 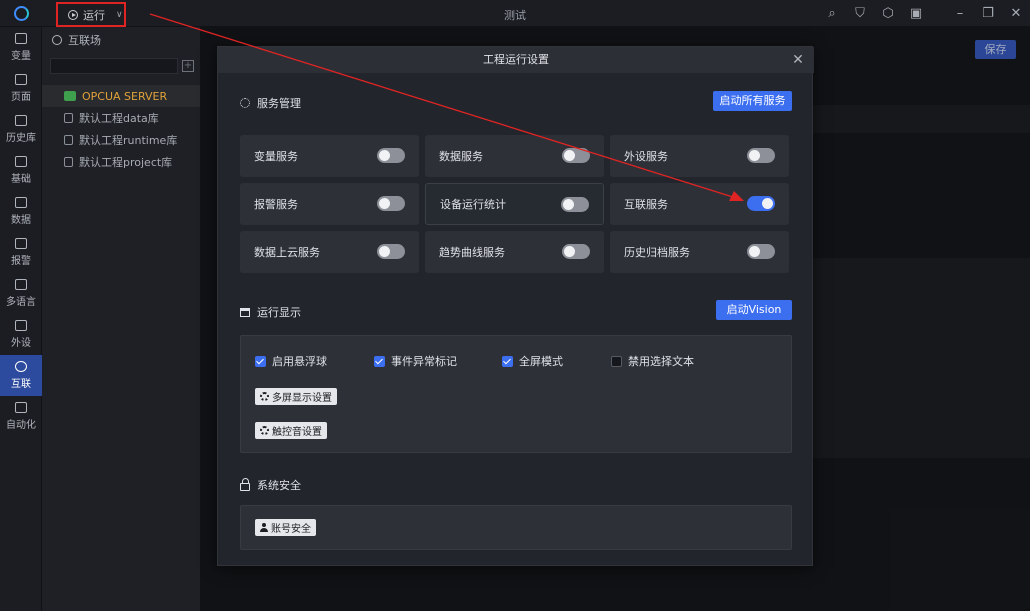 What do you see at coordinates (121, 140) in the screenshot?
I see `tree-item-runtime-db: 默认工程runtime库` at bounding box center [121, 140].